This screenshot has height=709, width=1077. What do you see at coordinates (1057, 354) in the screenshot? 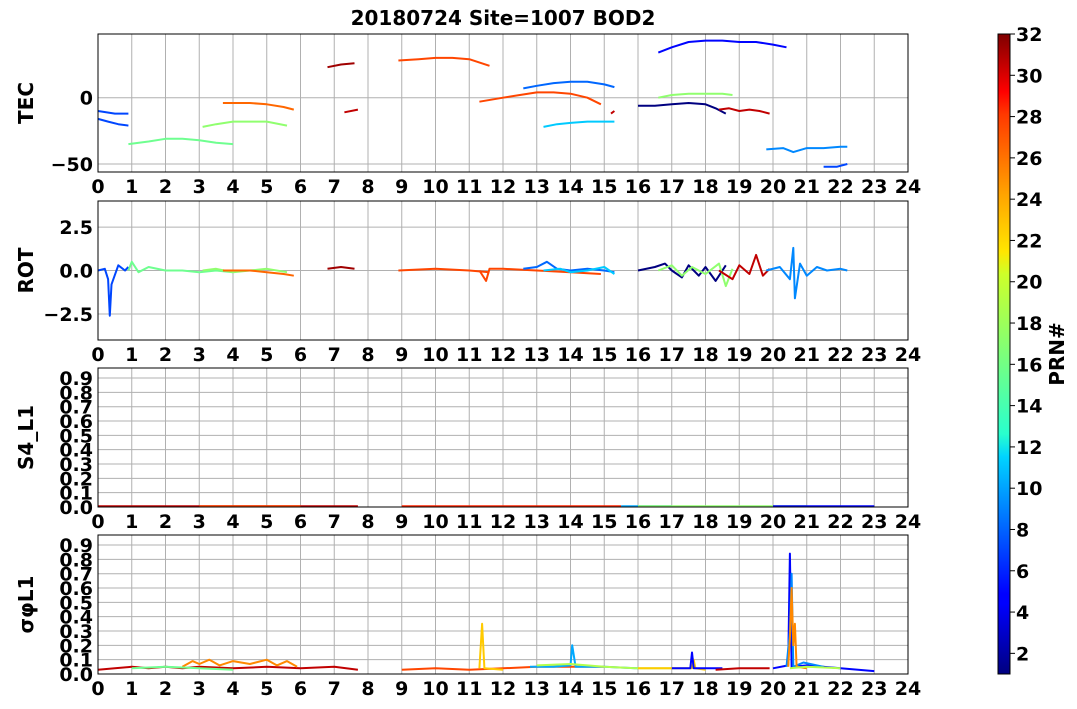
I see `colorbar-label: PRN#` at bounding box center [1057, 354].